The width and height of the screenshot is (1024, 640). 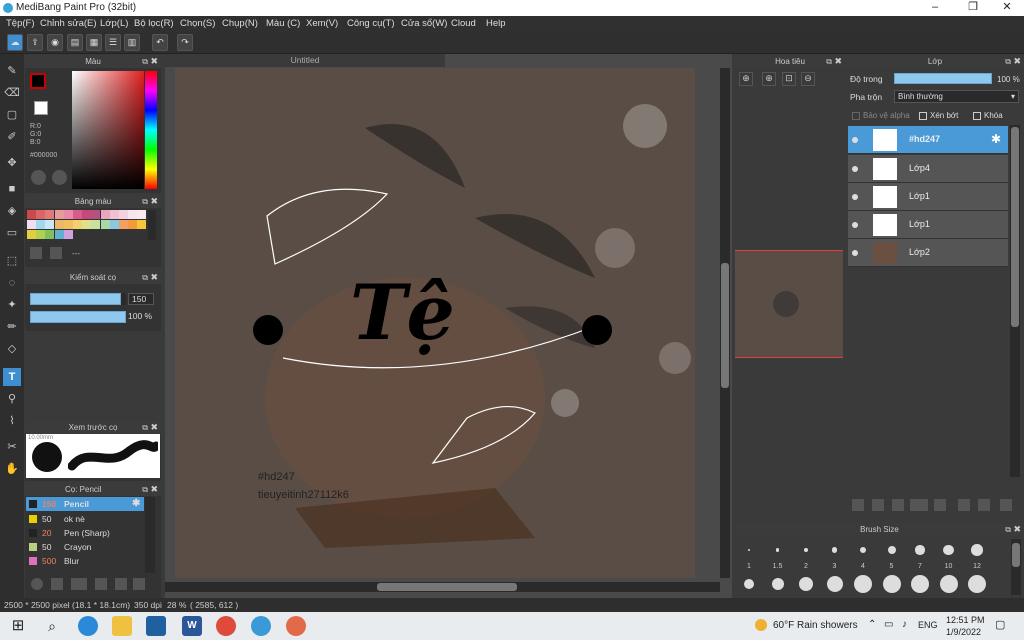 I want to click on operation-tool-icon: ⚲, so click(x=12, y=399).